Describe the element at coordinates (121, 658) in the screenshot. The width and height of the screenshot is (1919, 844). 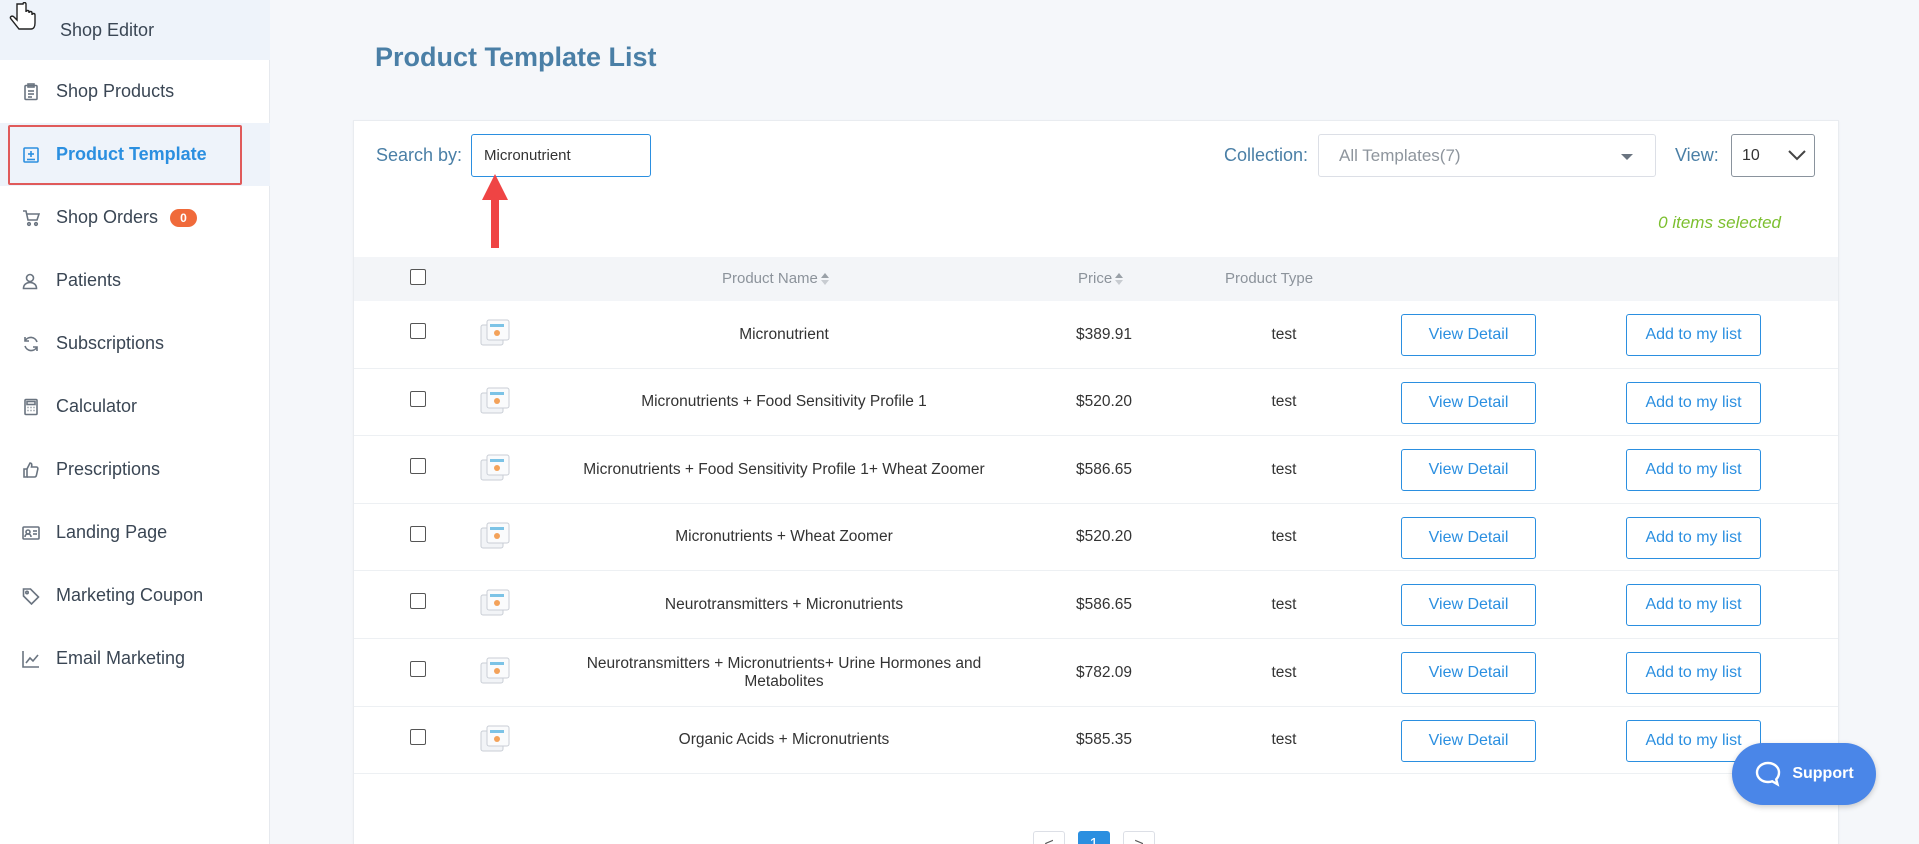
I see `sidebar-item-label: Email Marketing` at that location.